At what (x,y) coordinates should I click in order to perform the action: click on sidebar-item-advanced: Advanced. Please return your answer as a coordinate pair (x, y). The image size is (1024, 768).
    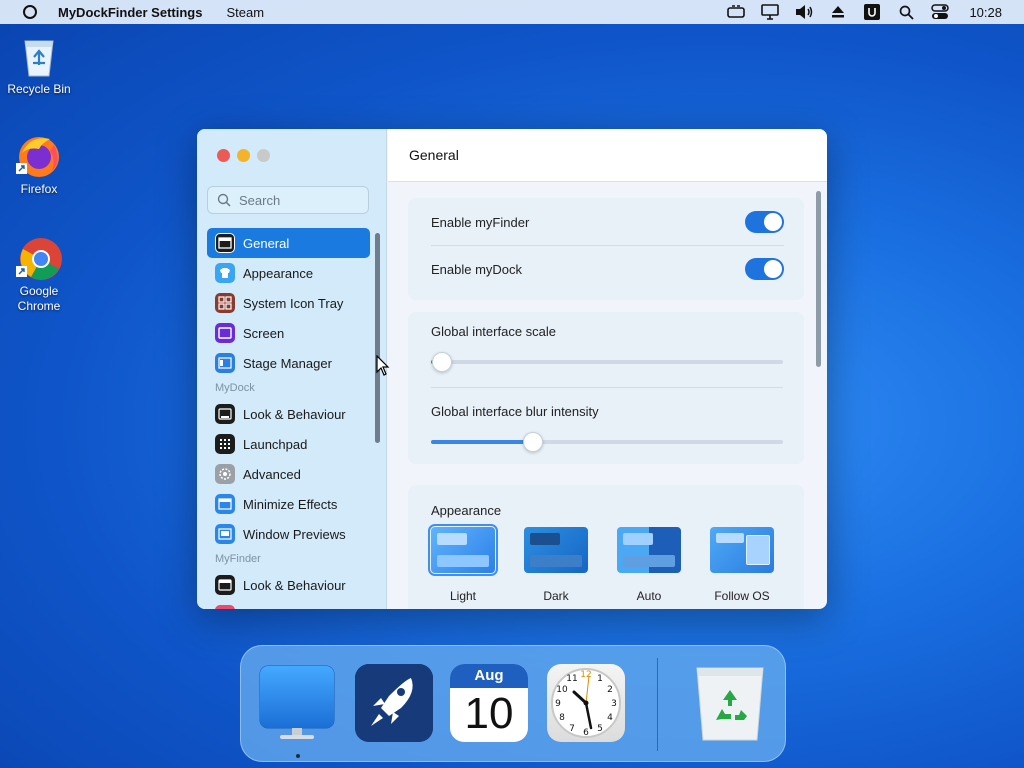
    Looking at the image, I should click on (288, 474).